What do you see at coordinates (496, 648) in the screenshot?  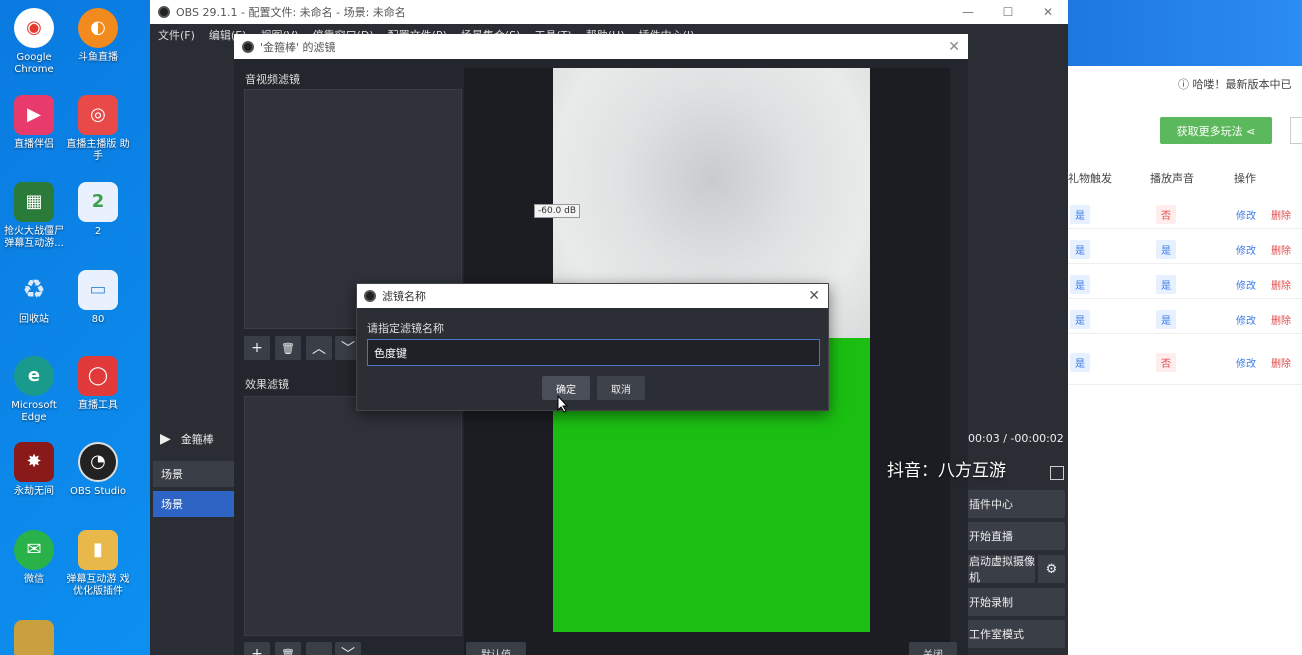 I see `defaults-button: 默认值` at bounding box center [496, 648].